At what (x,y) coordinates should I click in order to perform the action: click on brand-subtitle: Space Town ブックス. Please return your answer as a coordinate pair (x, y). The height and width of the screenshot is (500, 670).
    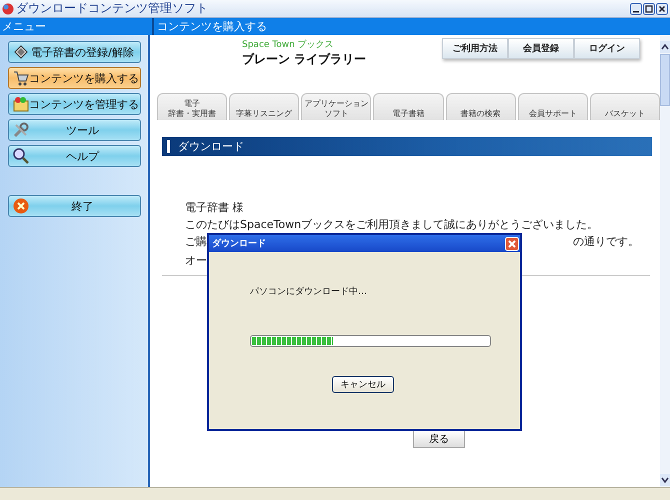
    Looking at the image, I should click on (288, 44).